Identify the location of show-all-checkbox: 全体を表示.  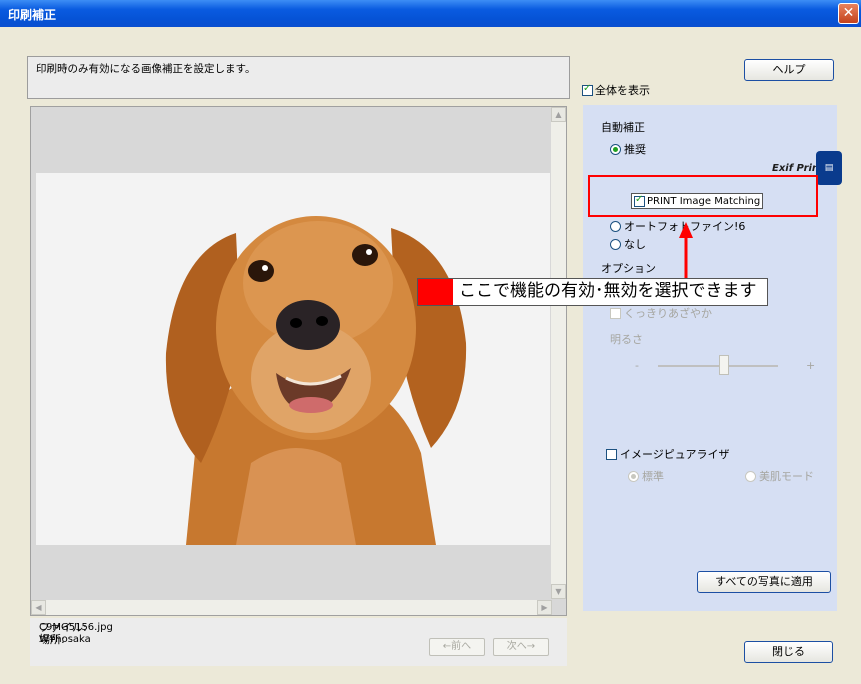
(616, 90).